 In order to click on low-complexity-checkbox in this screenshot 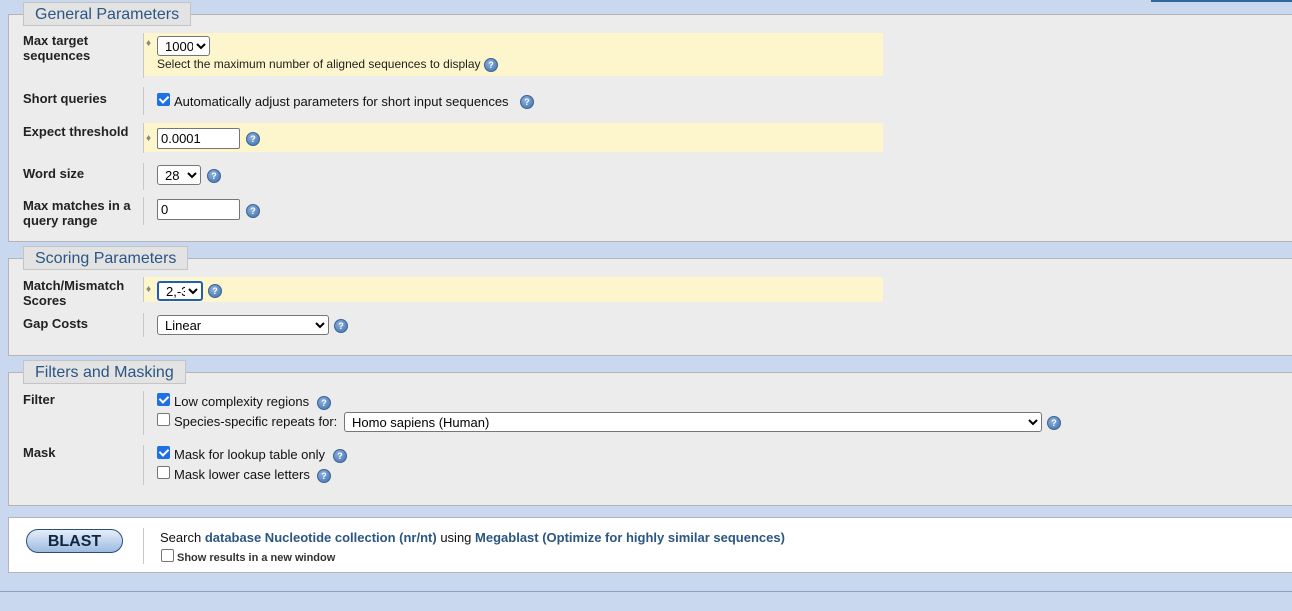, I will do `click(163, 399)`.